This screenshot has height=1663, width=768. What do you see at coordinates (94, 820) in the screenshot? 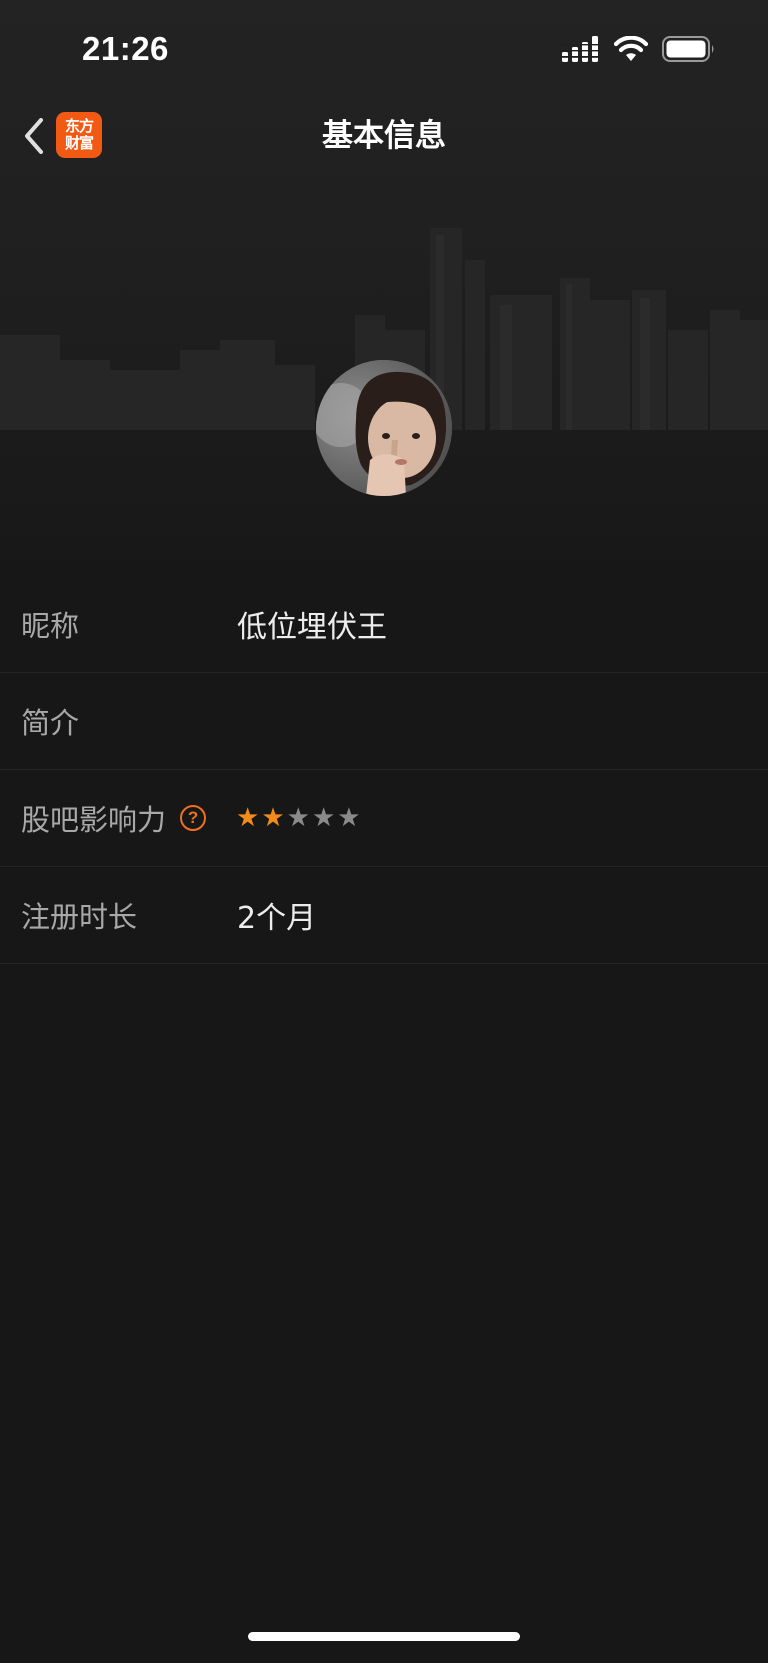
I see `influence-label: 股吧影响力` at bounding box center [94, 820].